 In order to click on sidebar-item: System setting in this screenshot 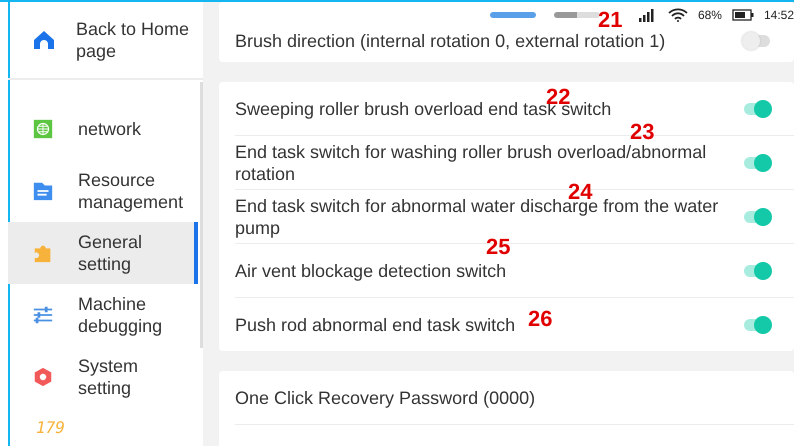, I will do `click(103, 377)`.